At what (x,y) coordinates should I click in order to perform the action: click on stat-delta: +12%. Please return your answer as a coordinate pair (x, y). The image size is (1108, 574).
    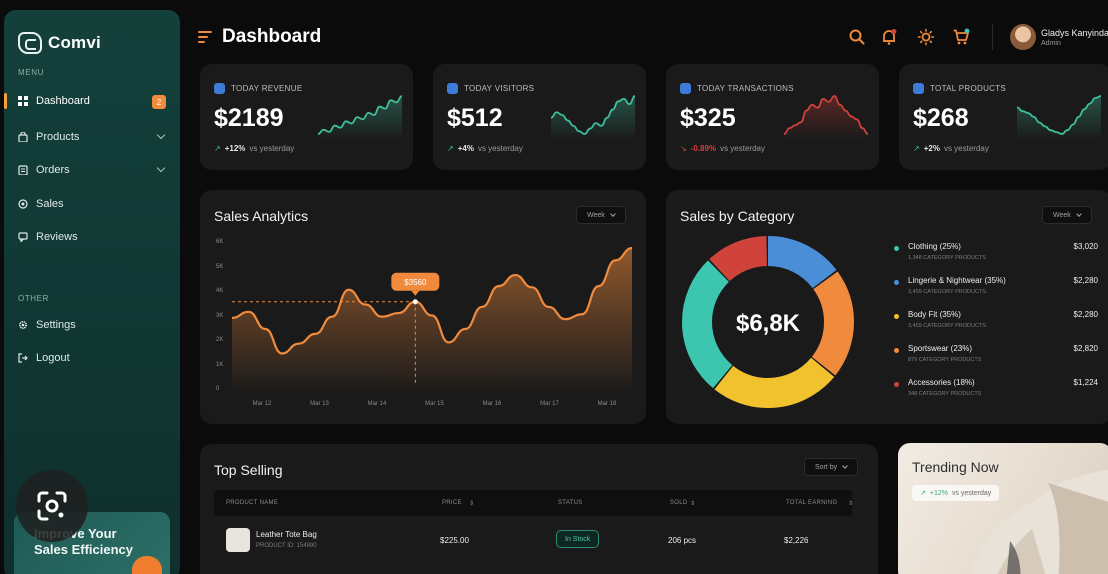
    Looking at the image, I should click on (235, 148).